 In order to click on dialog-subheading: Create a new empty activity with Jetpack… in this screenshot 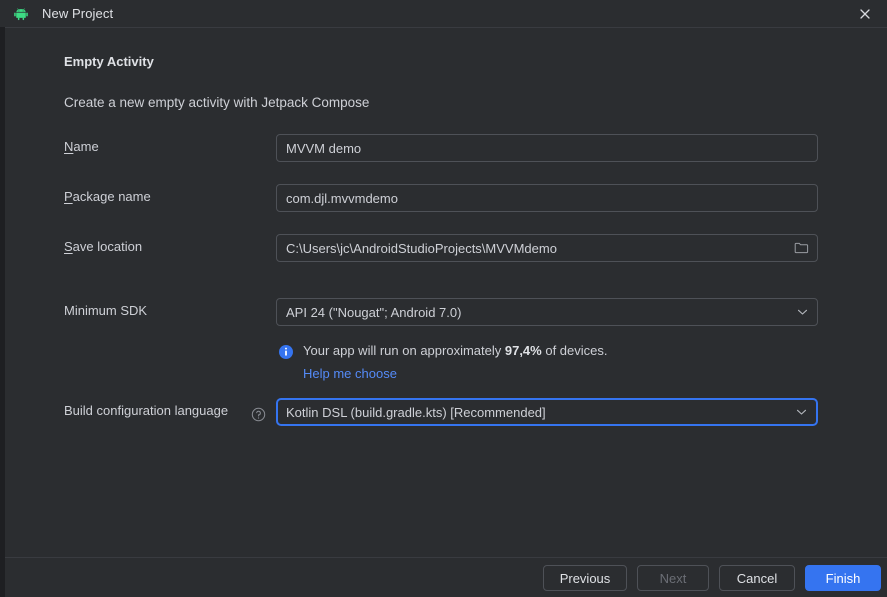, I will do `click(217, 102)`.